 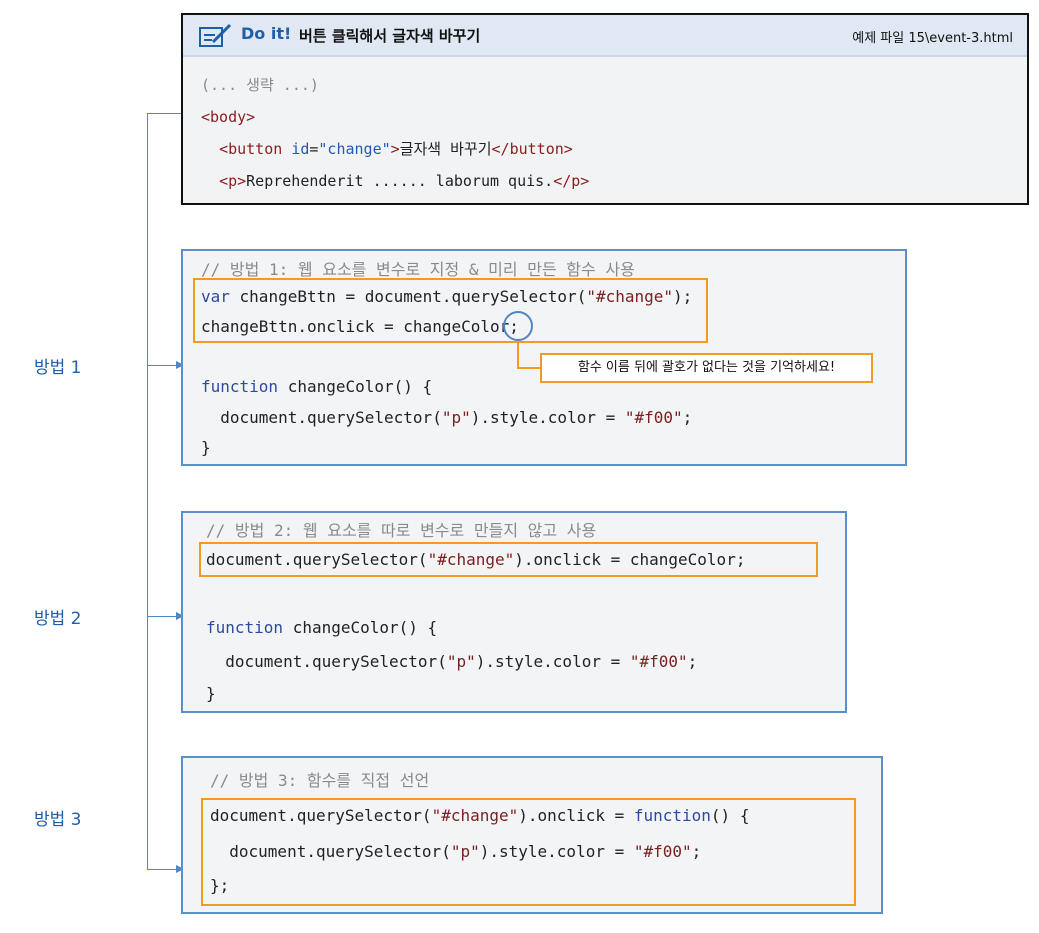 What do you see at coordinates (251, 149) in the screenshot?
I see `code-token: <button` at bounding box center [251, 149].